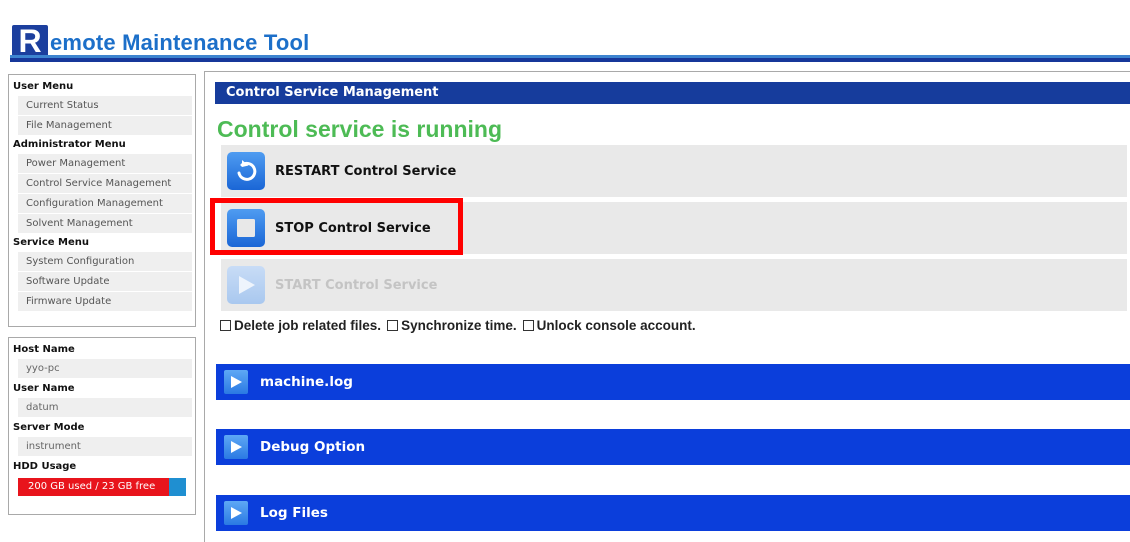  Describe the element at coordinates (565, 31) in the screenshot. I see `app-header: R emote Maintenance Tool` at that location.